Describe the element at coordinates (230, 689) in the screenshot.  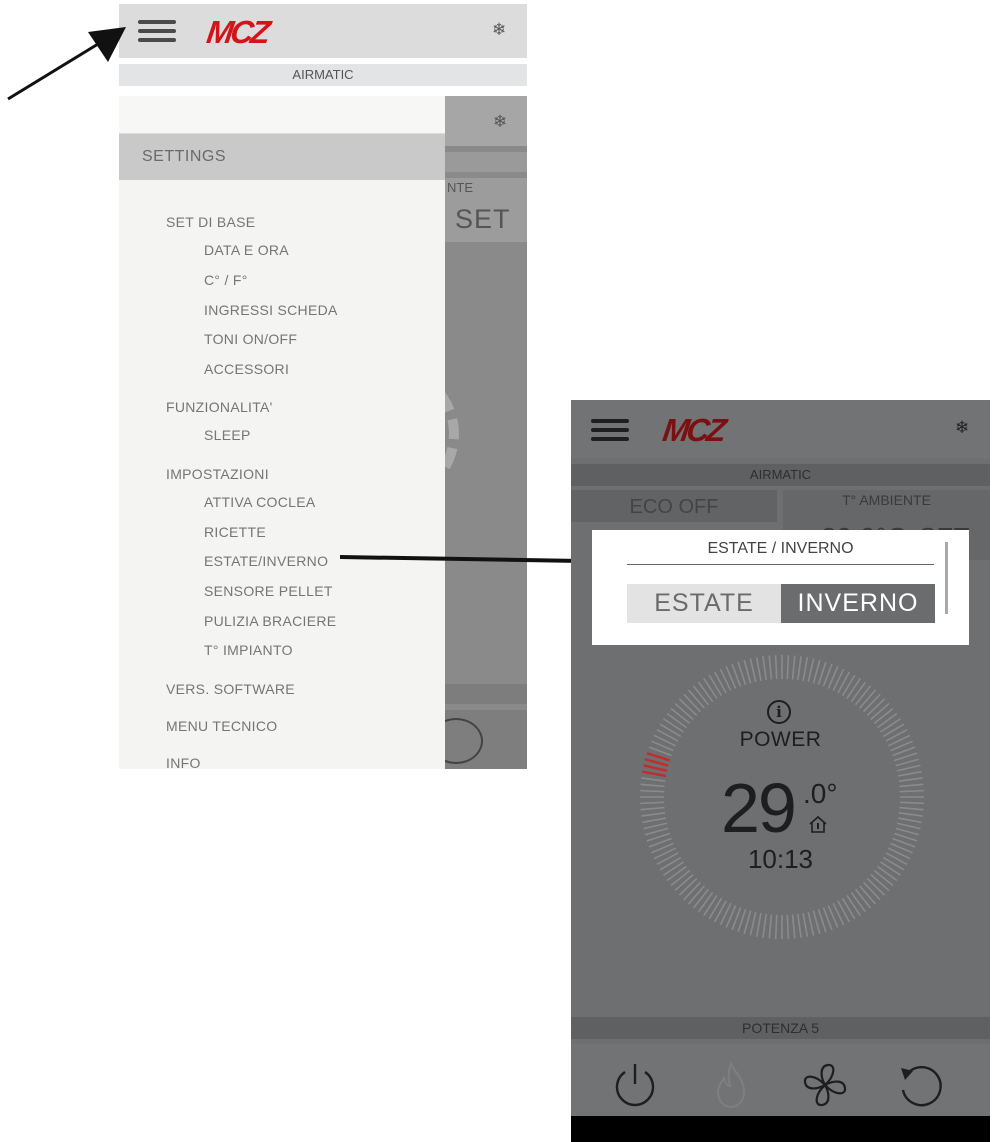
I see `menu-item-vers-software: VERS. SOFTWARE` at that location.